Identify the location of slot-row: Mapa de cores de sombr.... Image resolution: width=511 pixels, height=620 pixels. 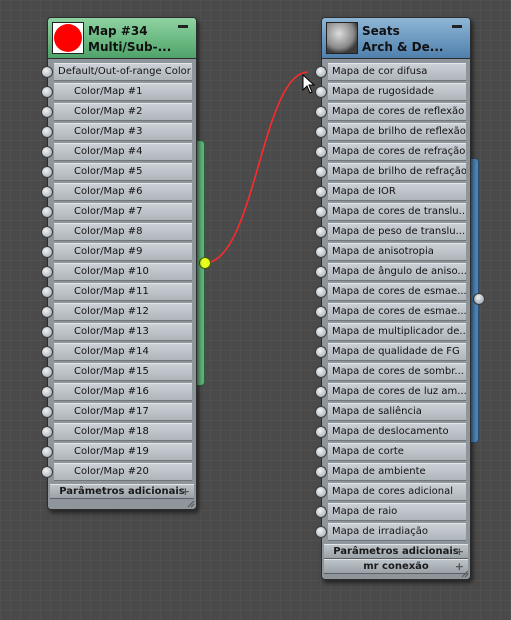
(397, 372).